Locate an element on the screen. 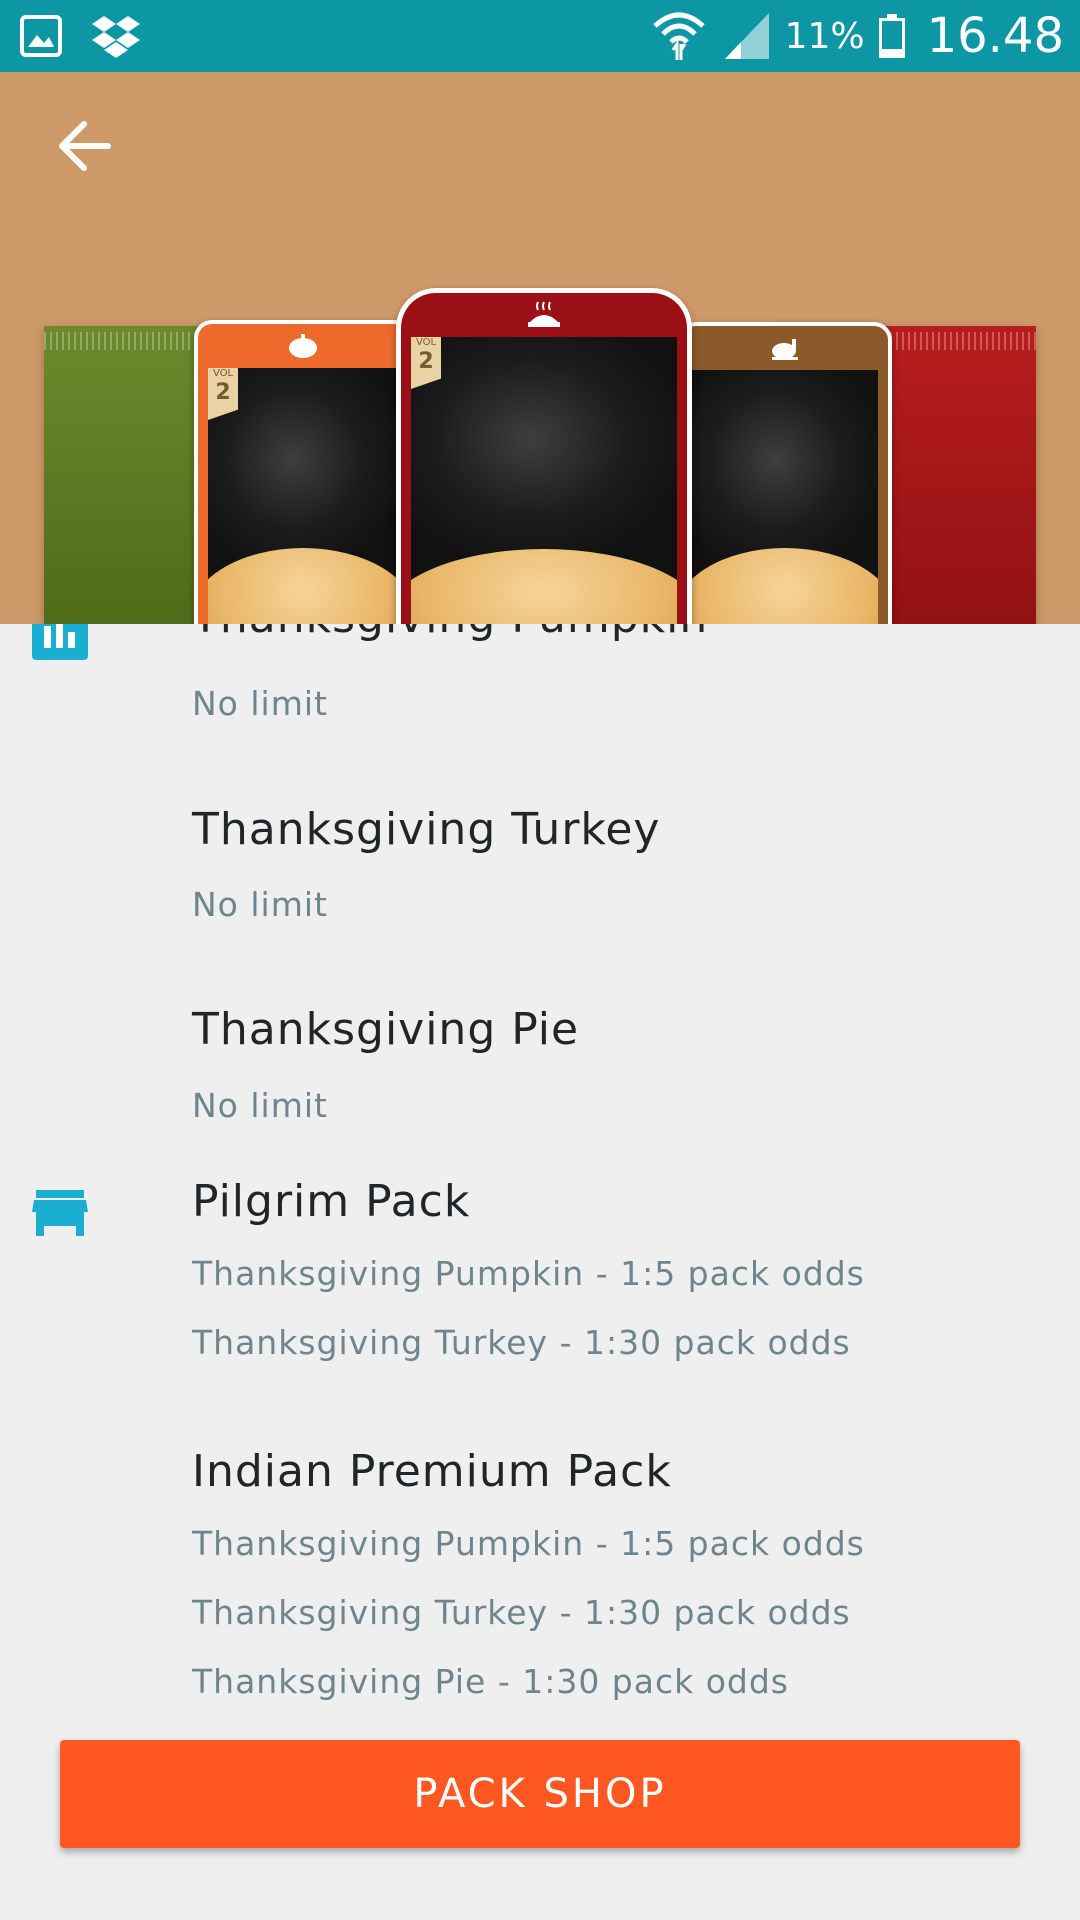  pumpkin-card: VOL 2 is located at coordinates (303, 472).